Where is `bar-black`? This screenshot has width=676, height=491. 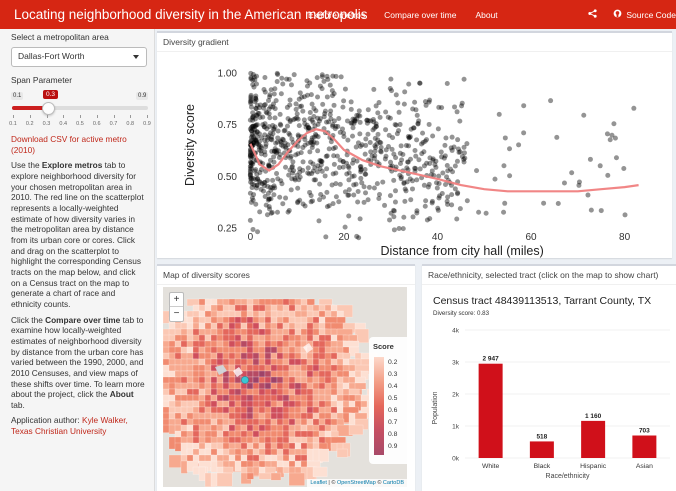 bar-black is located at coordinates (541, 449).